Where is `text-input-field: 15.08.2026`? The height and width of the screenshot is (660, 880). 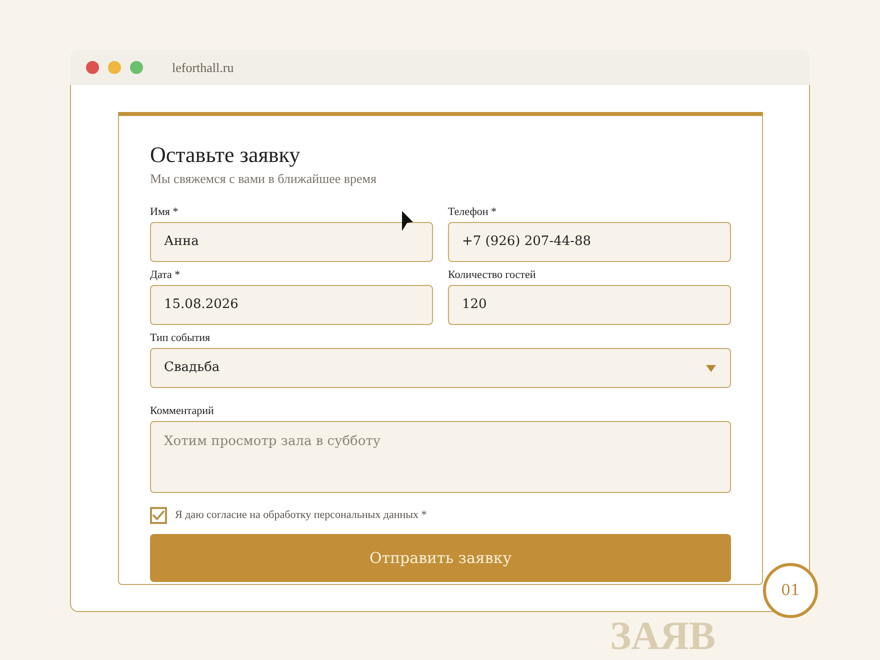
text-input-field: 15.08.2026 is located at coordinates (291, 305).